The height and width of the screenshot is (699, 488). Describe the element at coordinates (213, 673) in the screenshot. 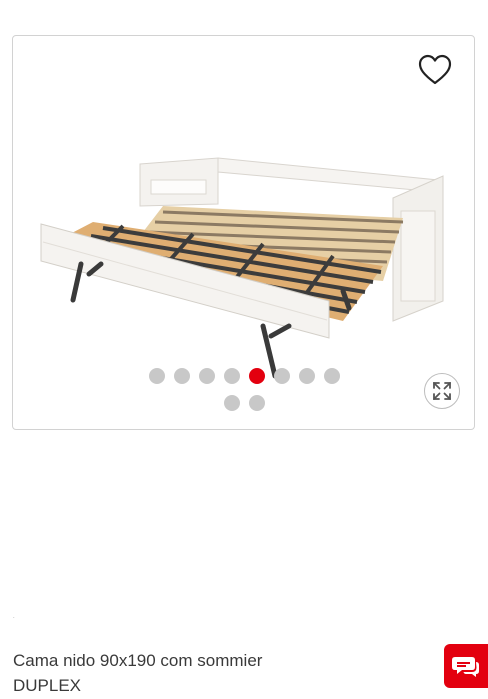

I see `product-title: Cama nido 90x190 com sommier DUPLEX` at that location.